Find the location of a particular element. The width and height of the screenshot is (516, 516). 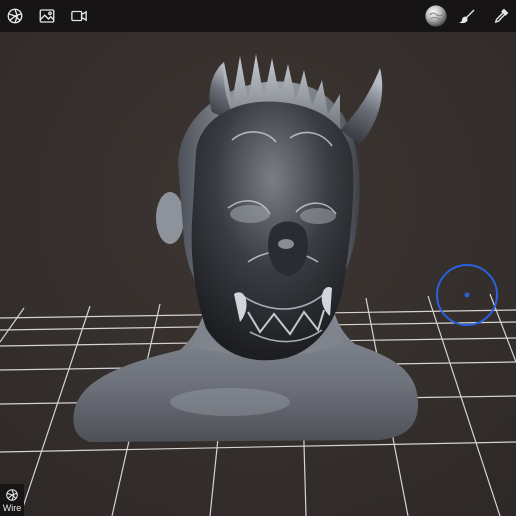

brush-button is located at coordinates (468, 16).